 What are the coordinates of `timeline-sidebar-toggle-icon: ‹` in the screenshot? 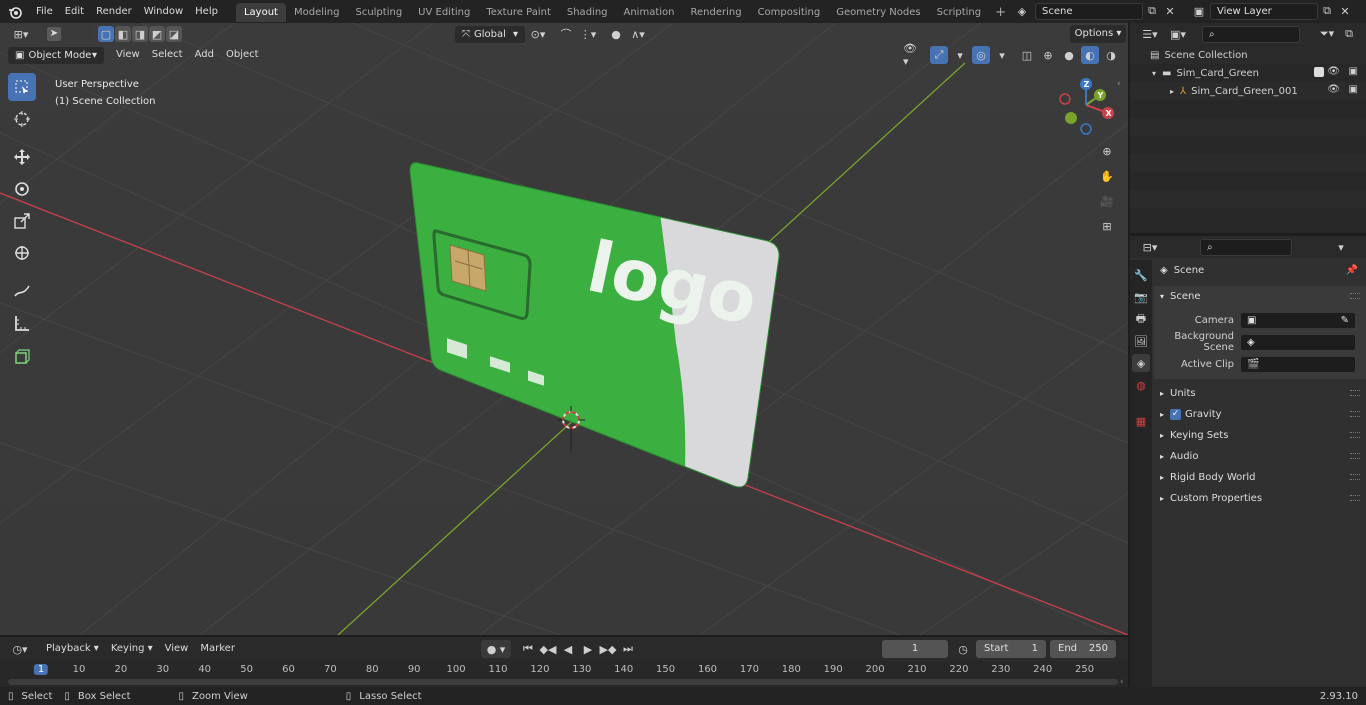 It's located at (1122, 682).